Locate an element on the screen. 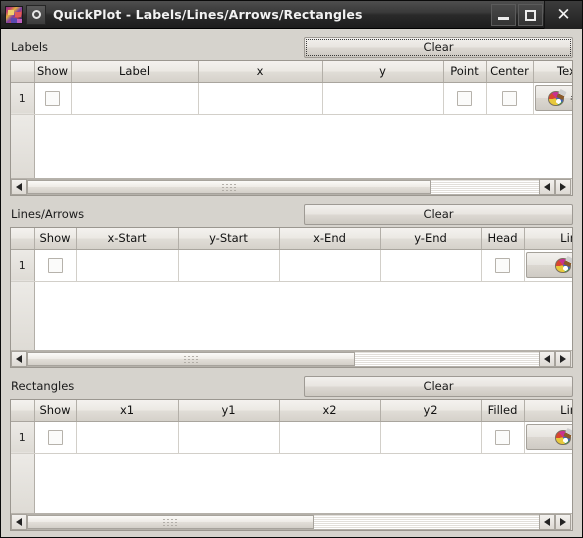  lines-scroll-right-button is located at coordinates (563, 359).